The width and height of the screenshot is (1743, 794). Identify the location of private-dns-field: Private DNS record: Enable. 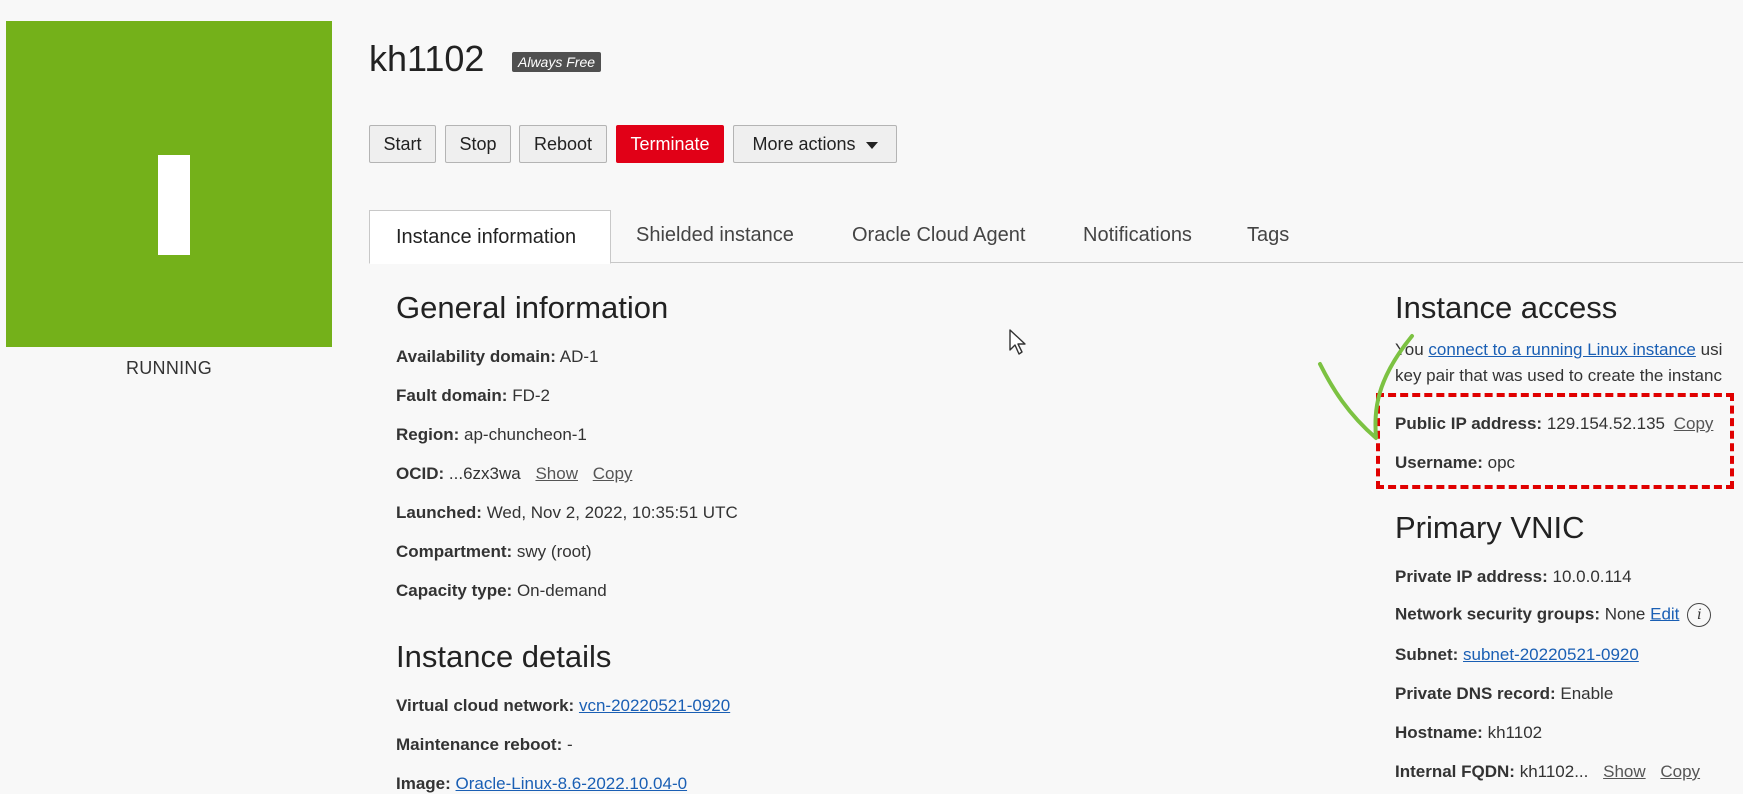
(1504, 693).